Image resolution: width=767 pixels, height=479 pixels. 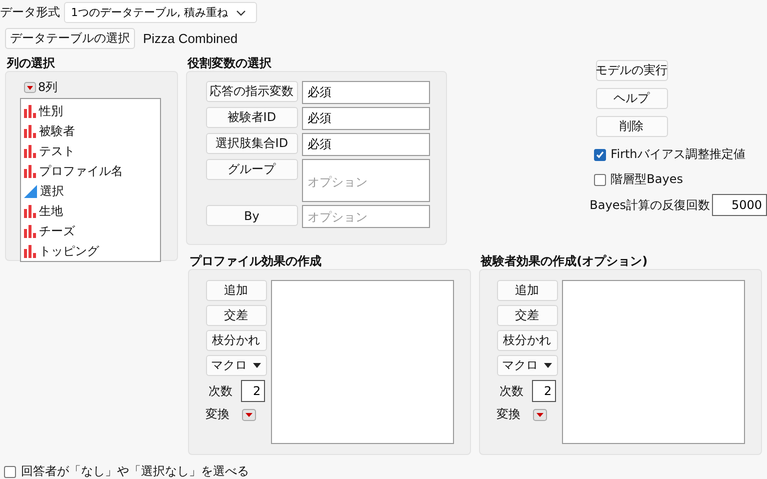 What do you see at coordinates (31, 63) in the screenshot?
I see `section-title: 列の選択` at bounding box center [31, 63].